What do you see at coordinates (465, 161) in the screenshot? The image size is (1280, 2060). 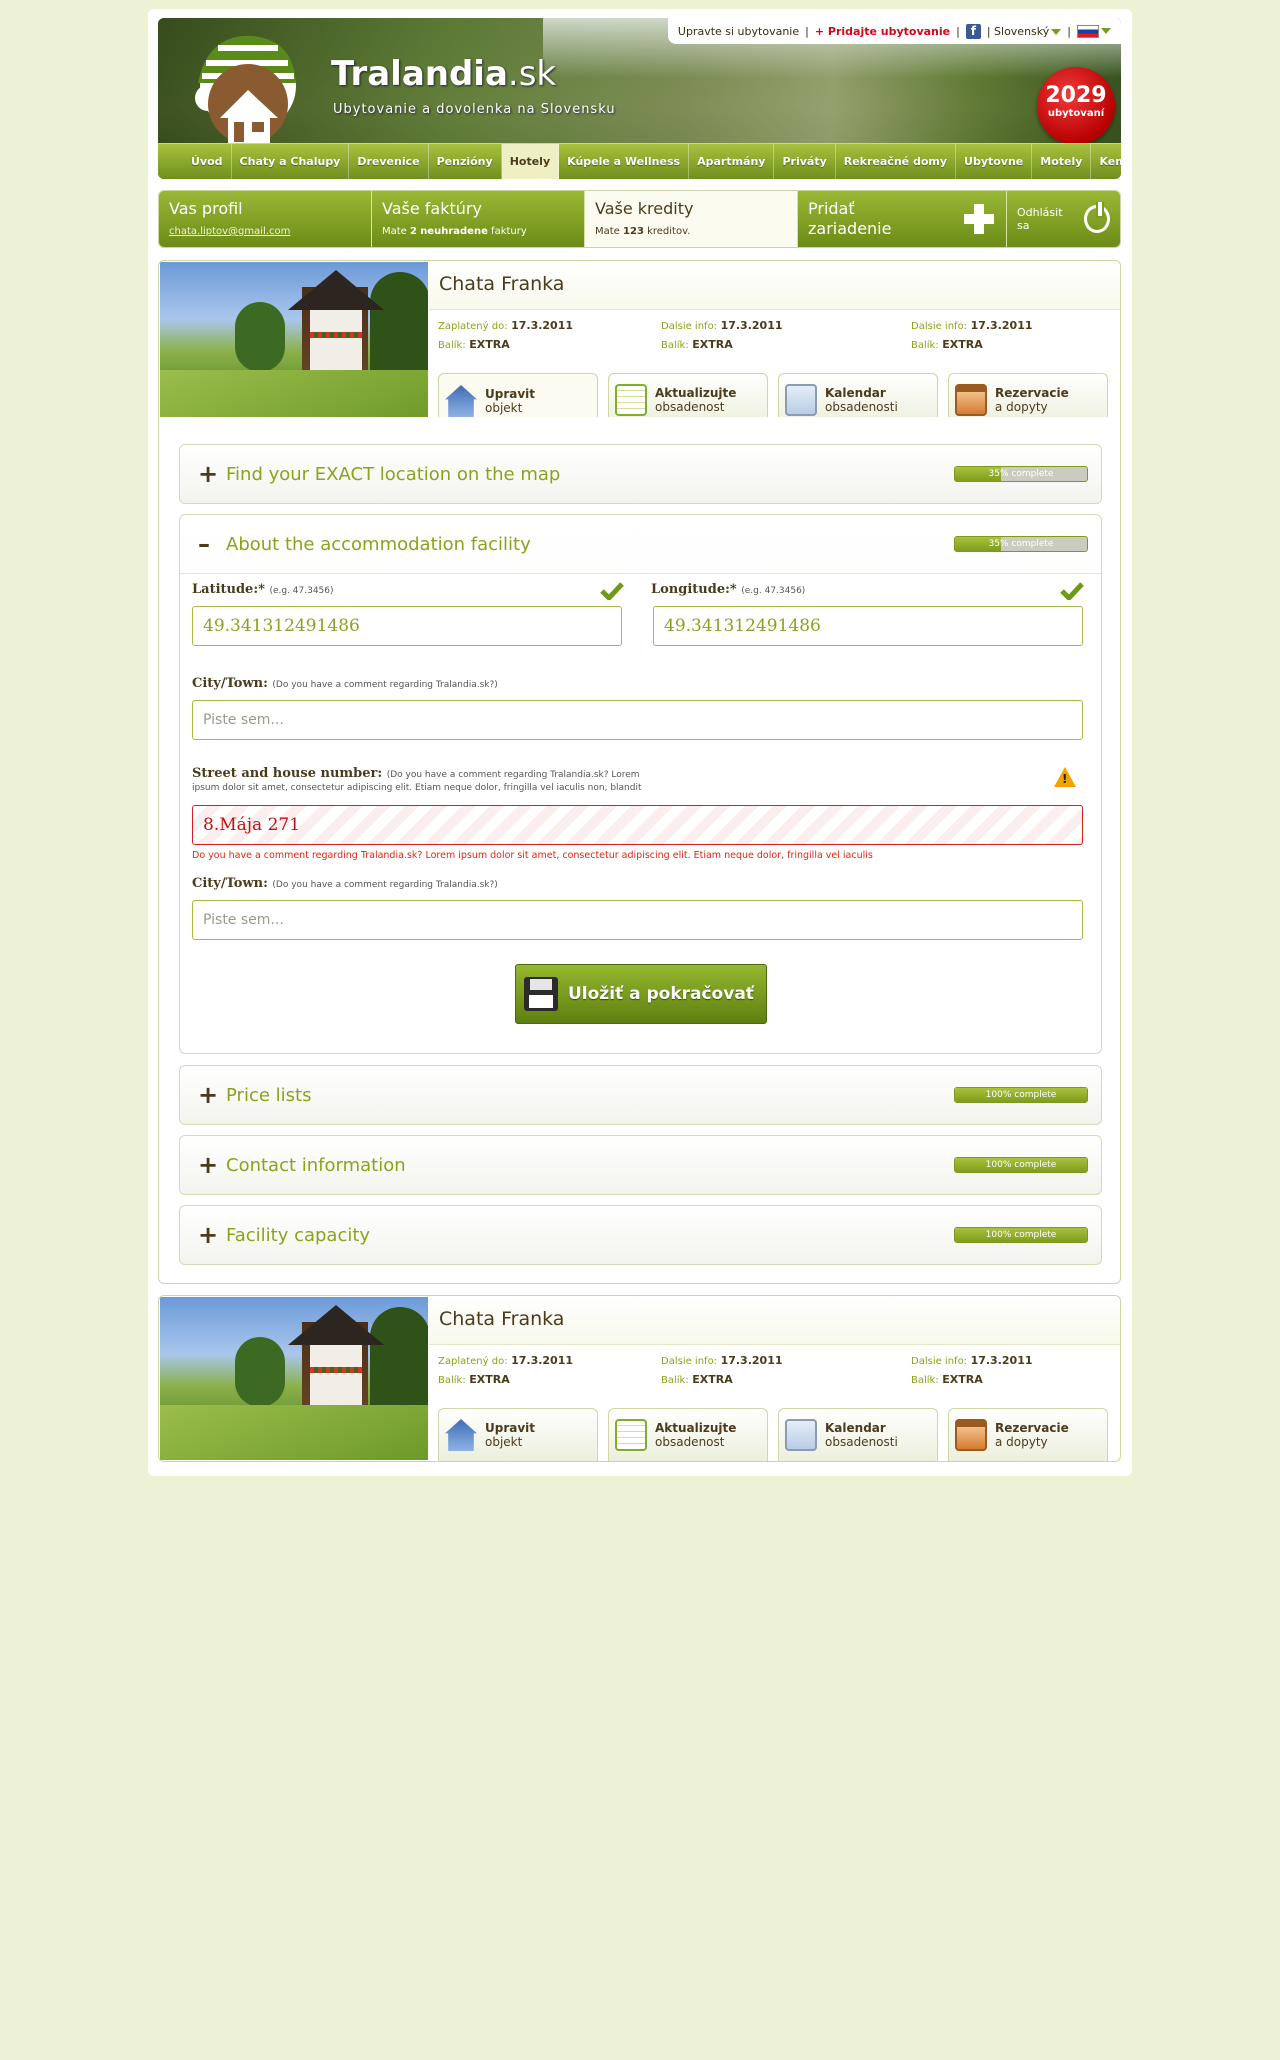 I see `nav-item-penziony: Penzióny` at bounding box center [465, 161].